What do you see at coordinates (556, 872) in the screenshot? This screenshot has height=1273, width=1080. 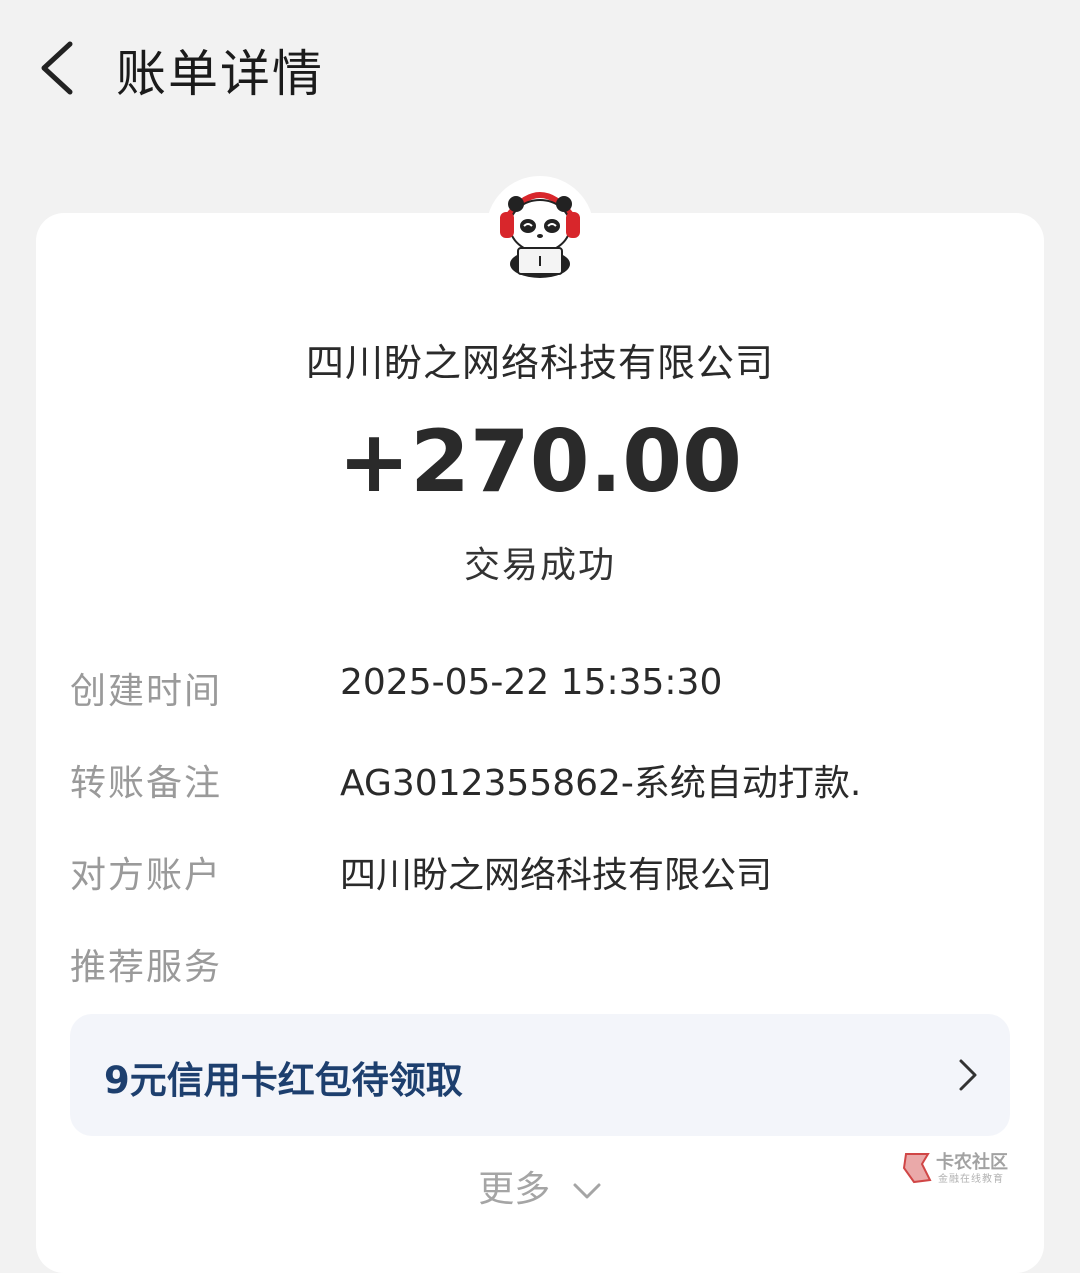 I see `counterparty-value: 四川盼之网络科技有限公司` at bounding box center [556, 872].